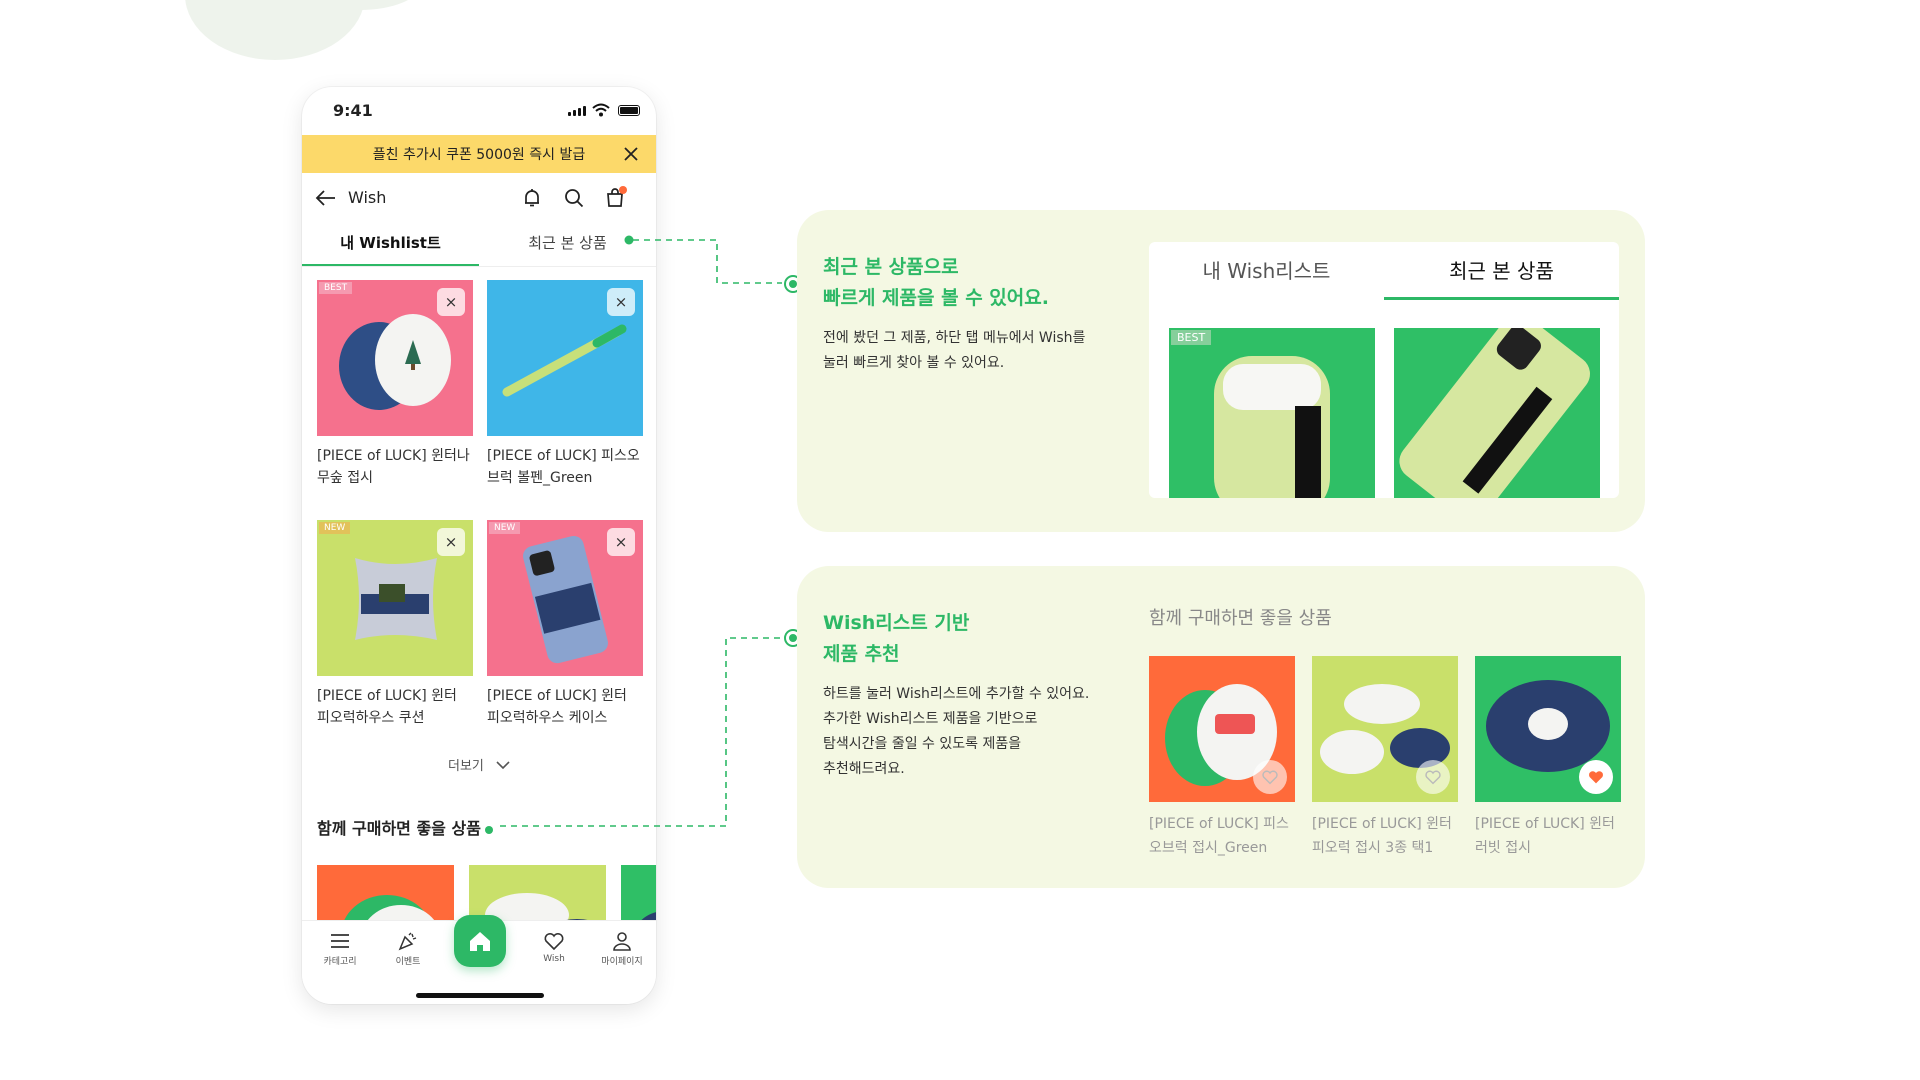  I want to click on panel-desc-line: 추천해드려요., so click(864, 769).